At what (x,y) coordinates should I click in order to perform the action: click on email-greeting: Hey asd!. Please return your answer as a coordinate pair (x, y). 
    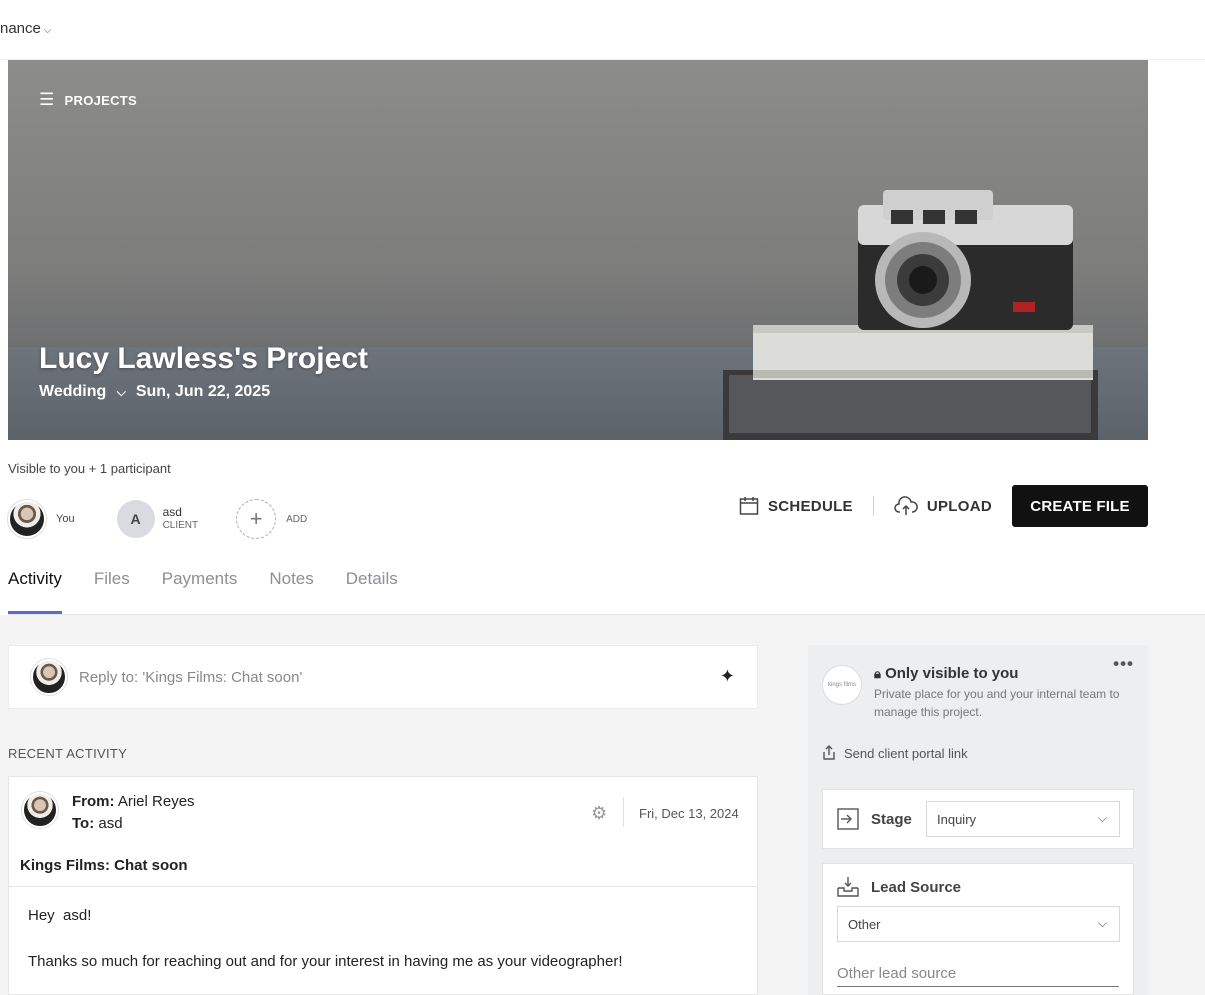
    Looking at the image, I should click on (60, 915).